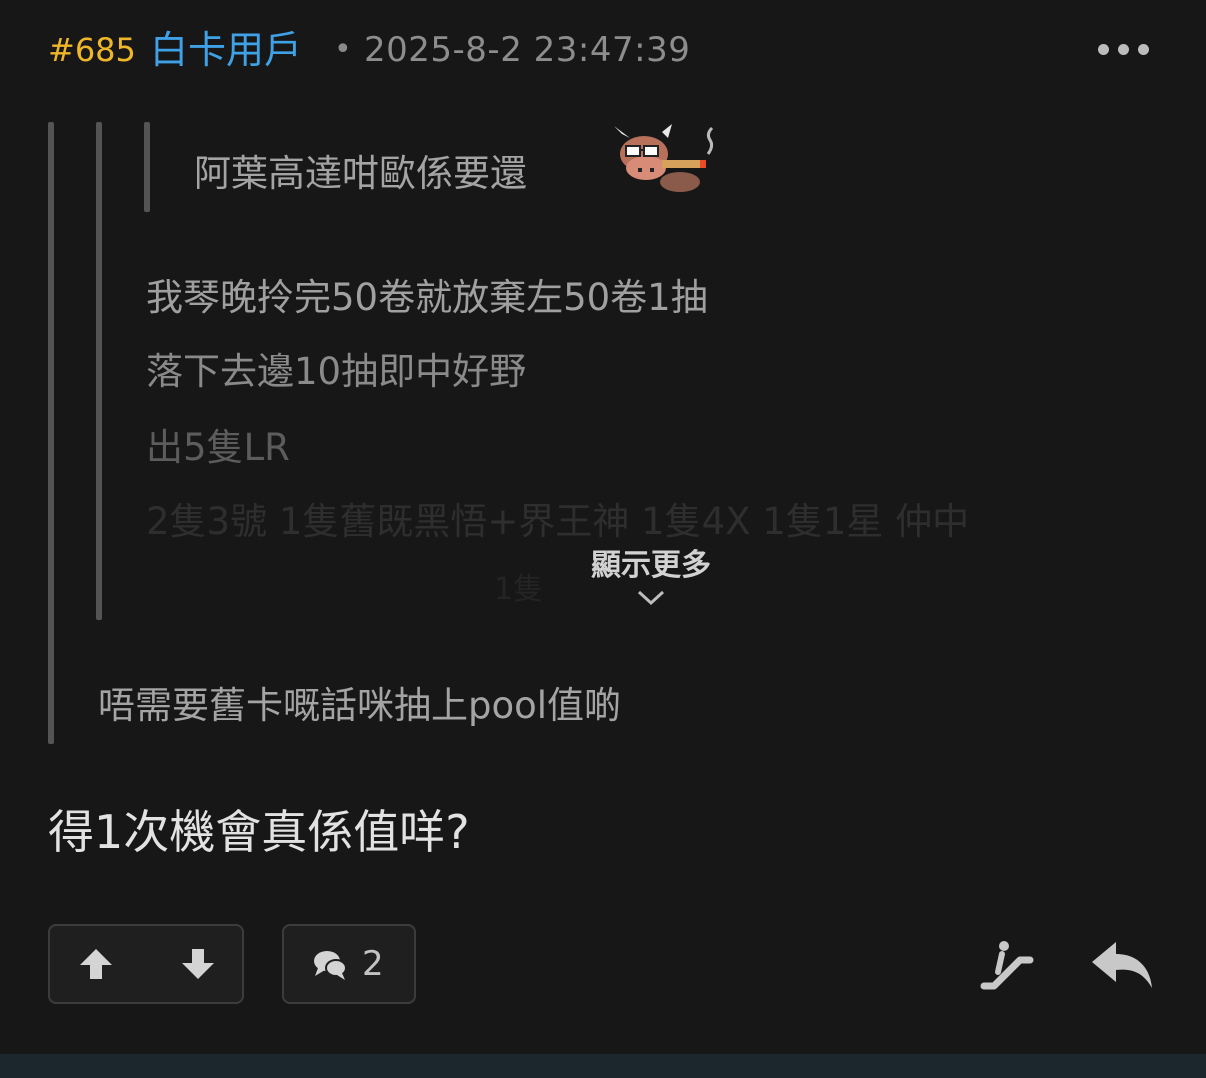 This screenshot has height=1078, width=1206. I want to click on cow-smoking-cigar-emoji, so click(666, 160).